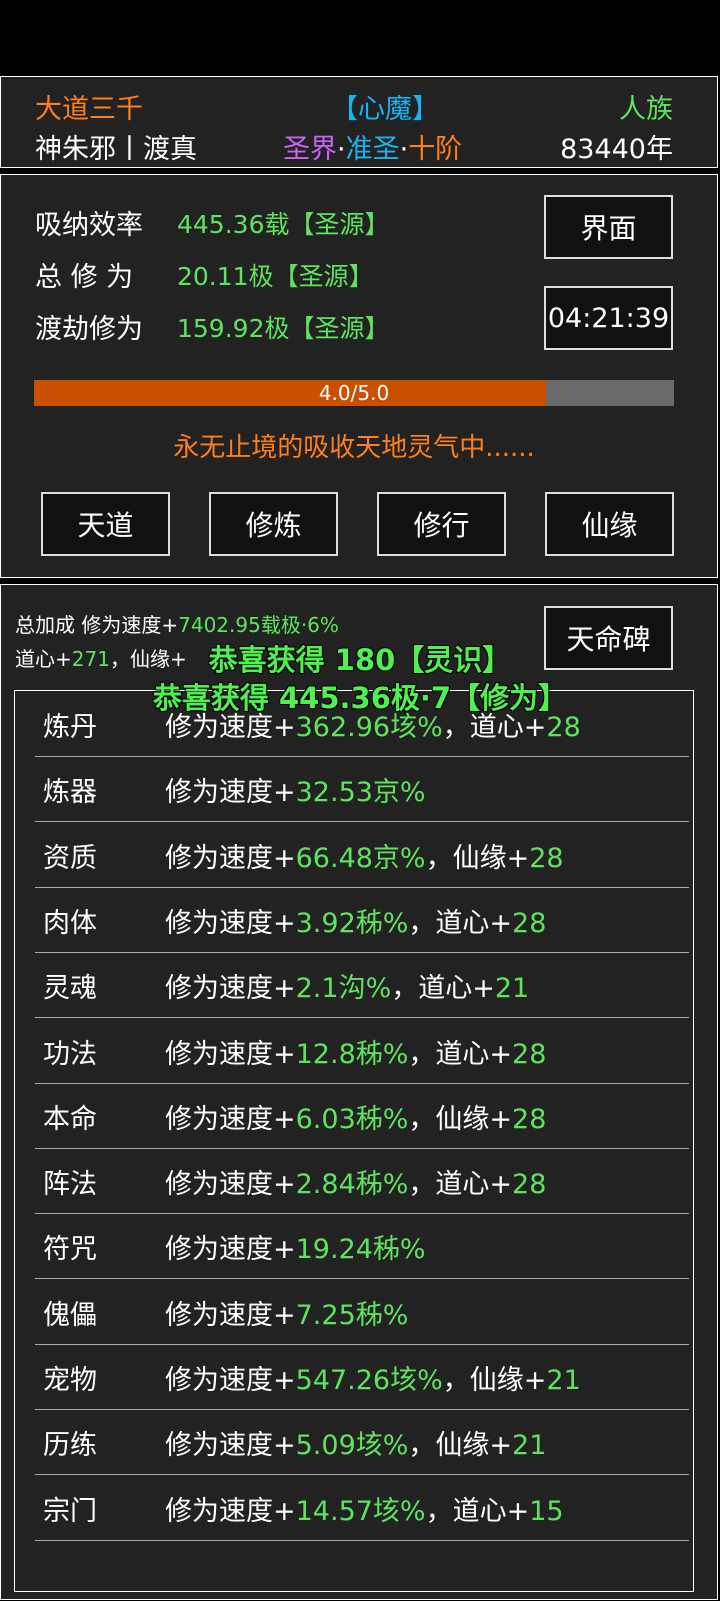 This screenshot has width=720, height=1601. What do you see at coordinates (89, 329) in the screenshot?
I see `tribulation-label: 渡劫修为` at bounding box center [89, 329].